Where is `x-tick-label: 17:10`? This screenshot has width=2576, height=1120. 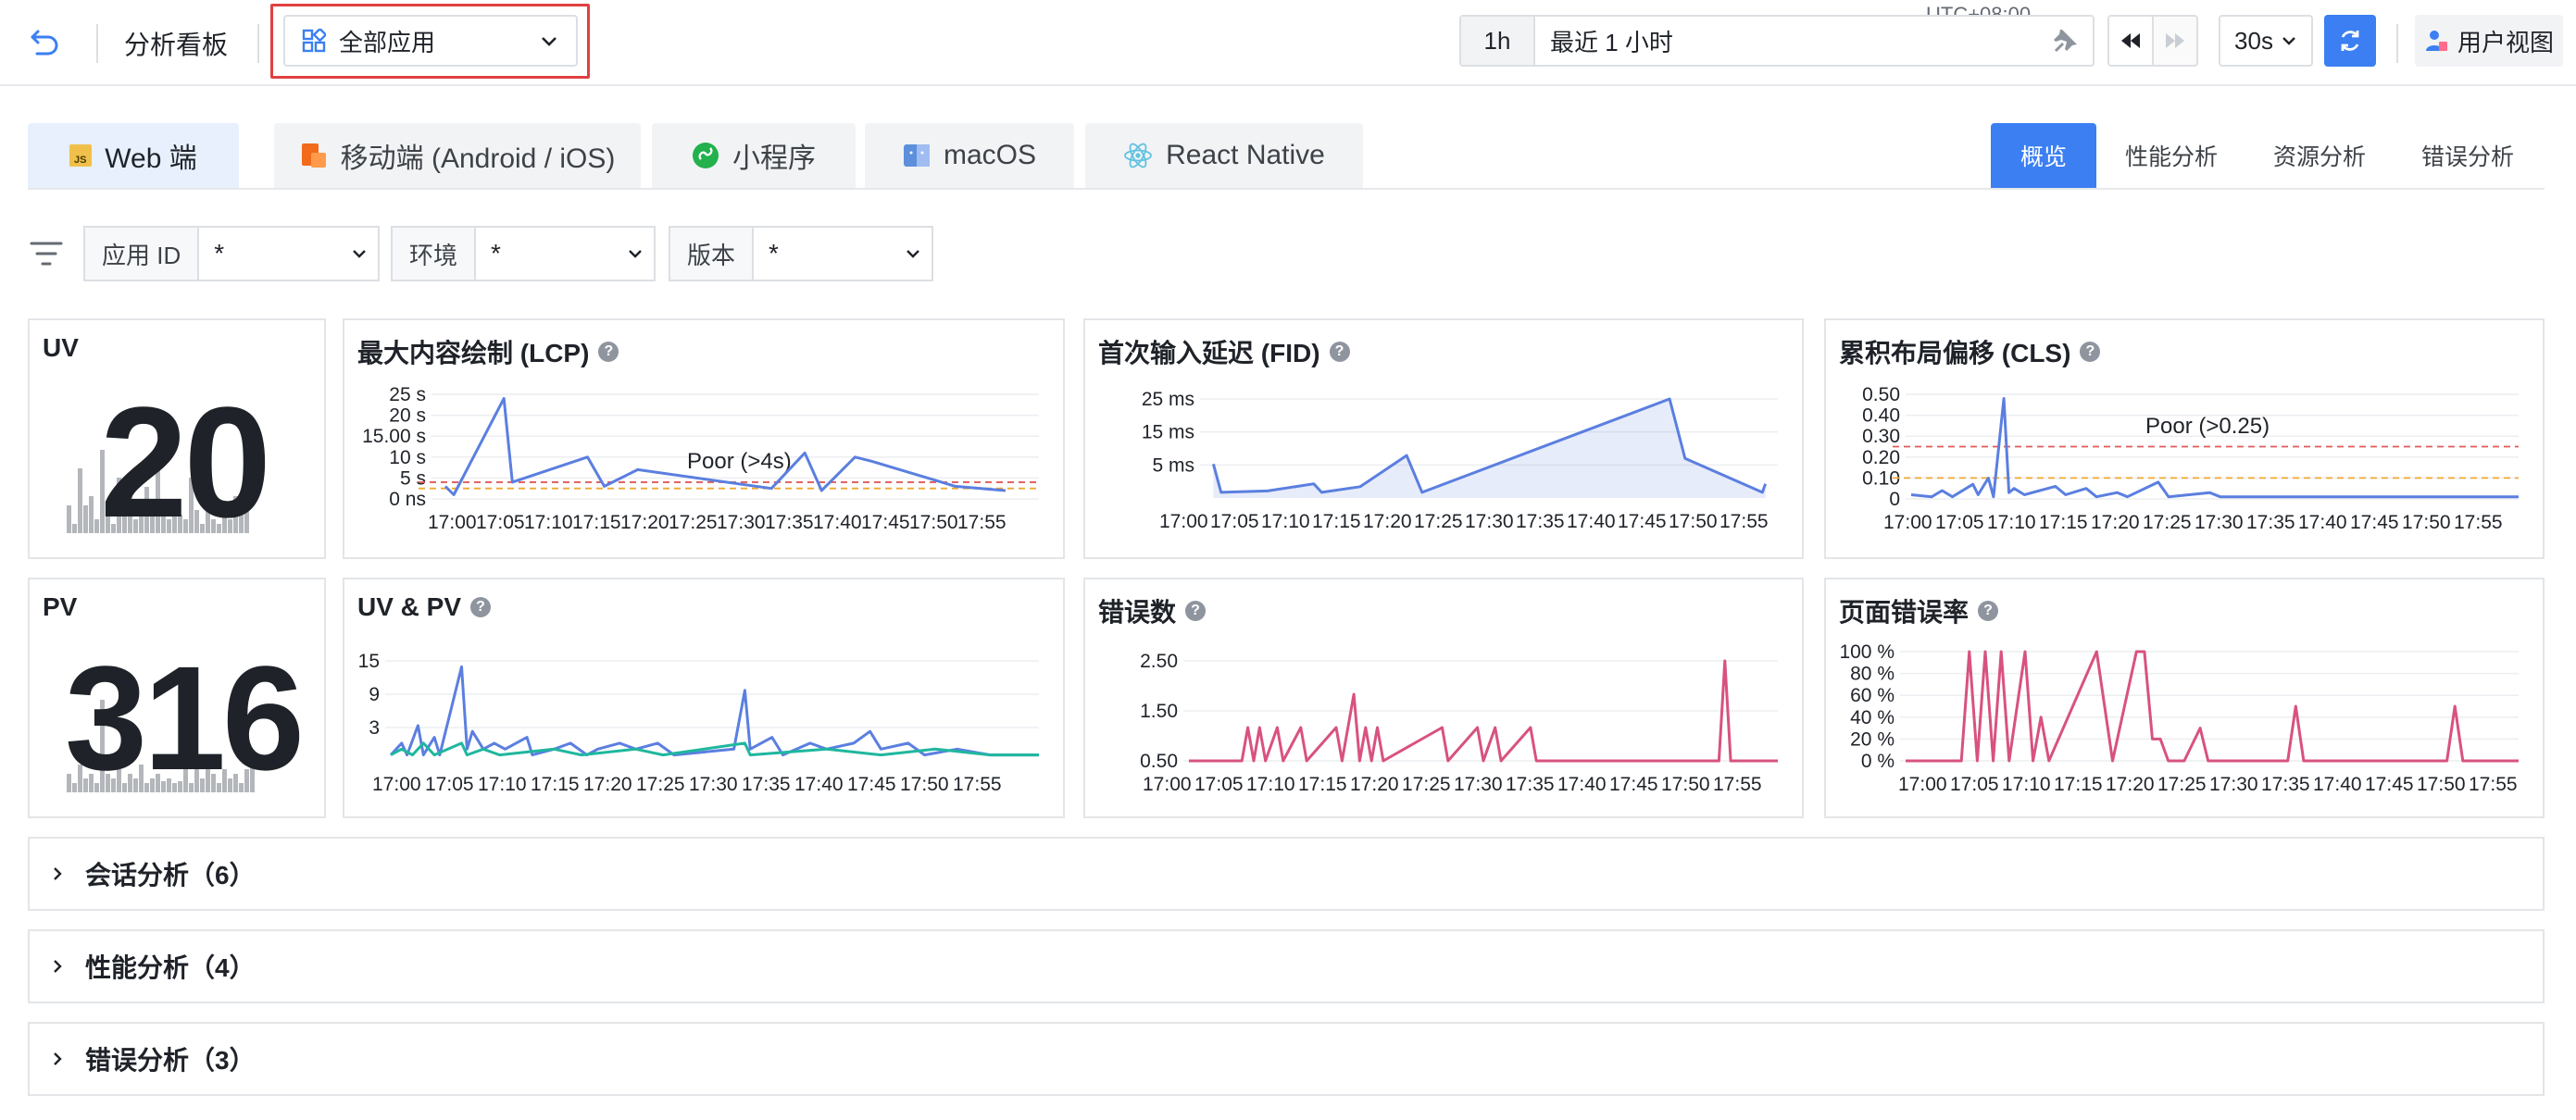
x-tick-label: 17:10 is located at coordinates (1271, 784).